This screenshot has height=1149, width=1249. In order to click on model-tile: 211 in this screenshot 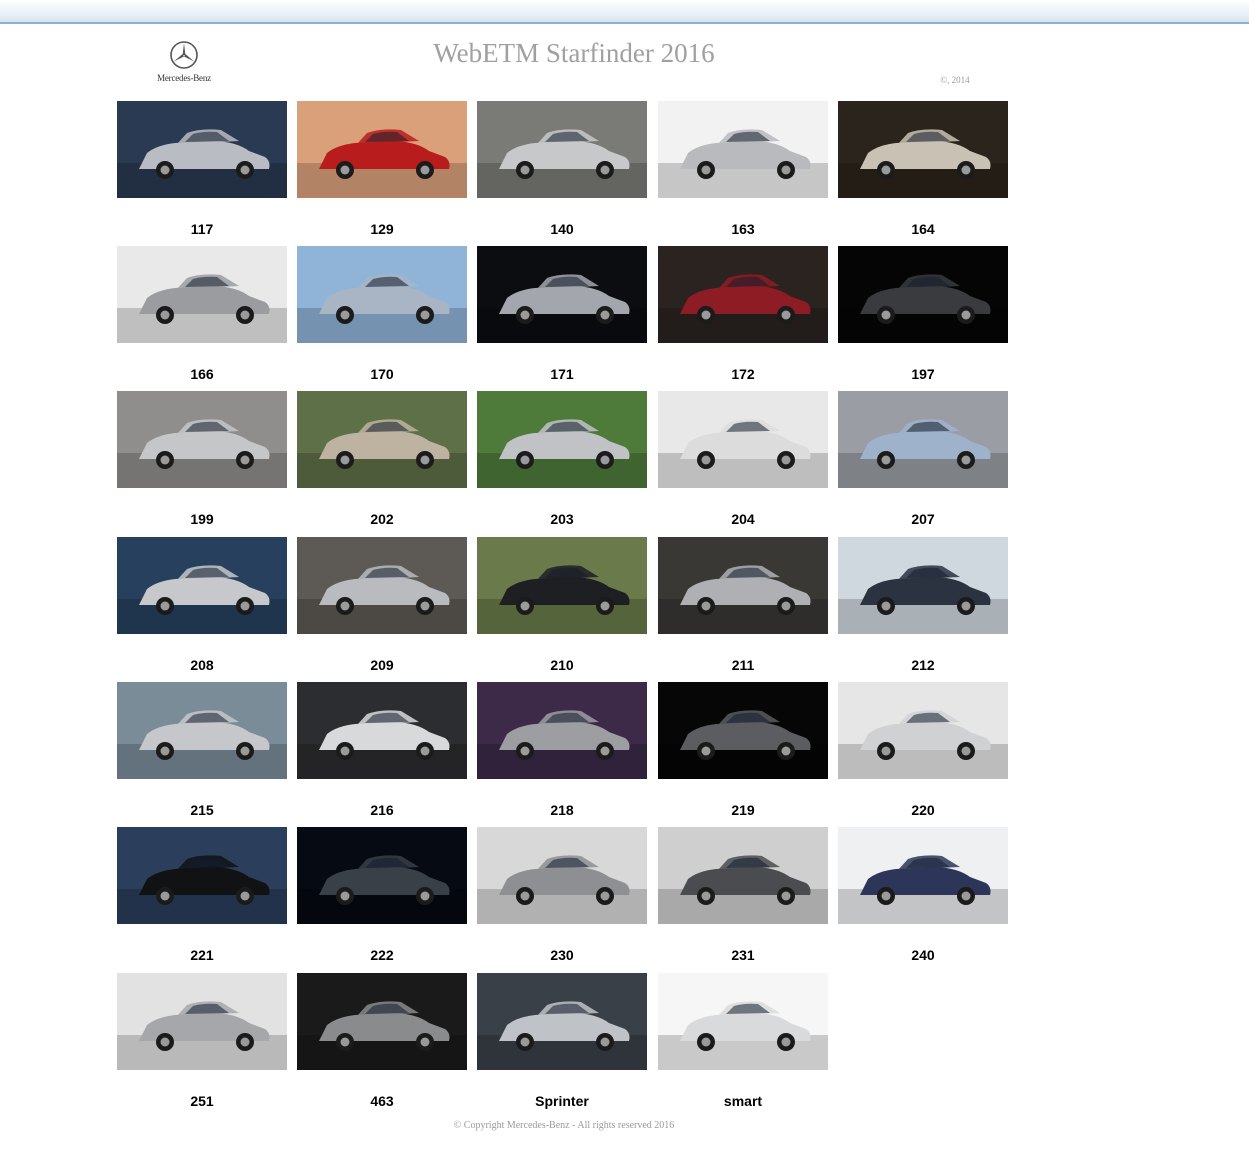, I will do `click(743, 605)`.